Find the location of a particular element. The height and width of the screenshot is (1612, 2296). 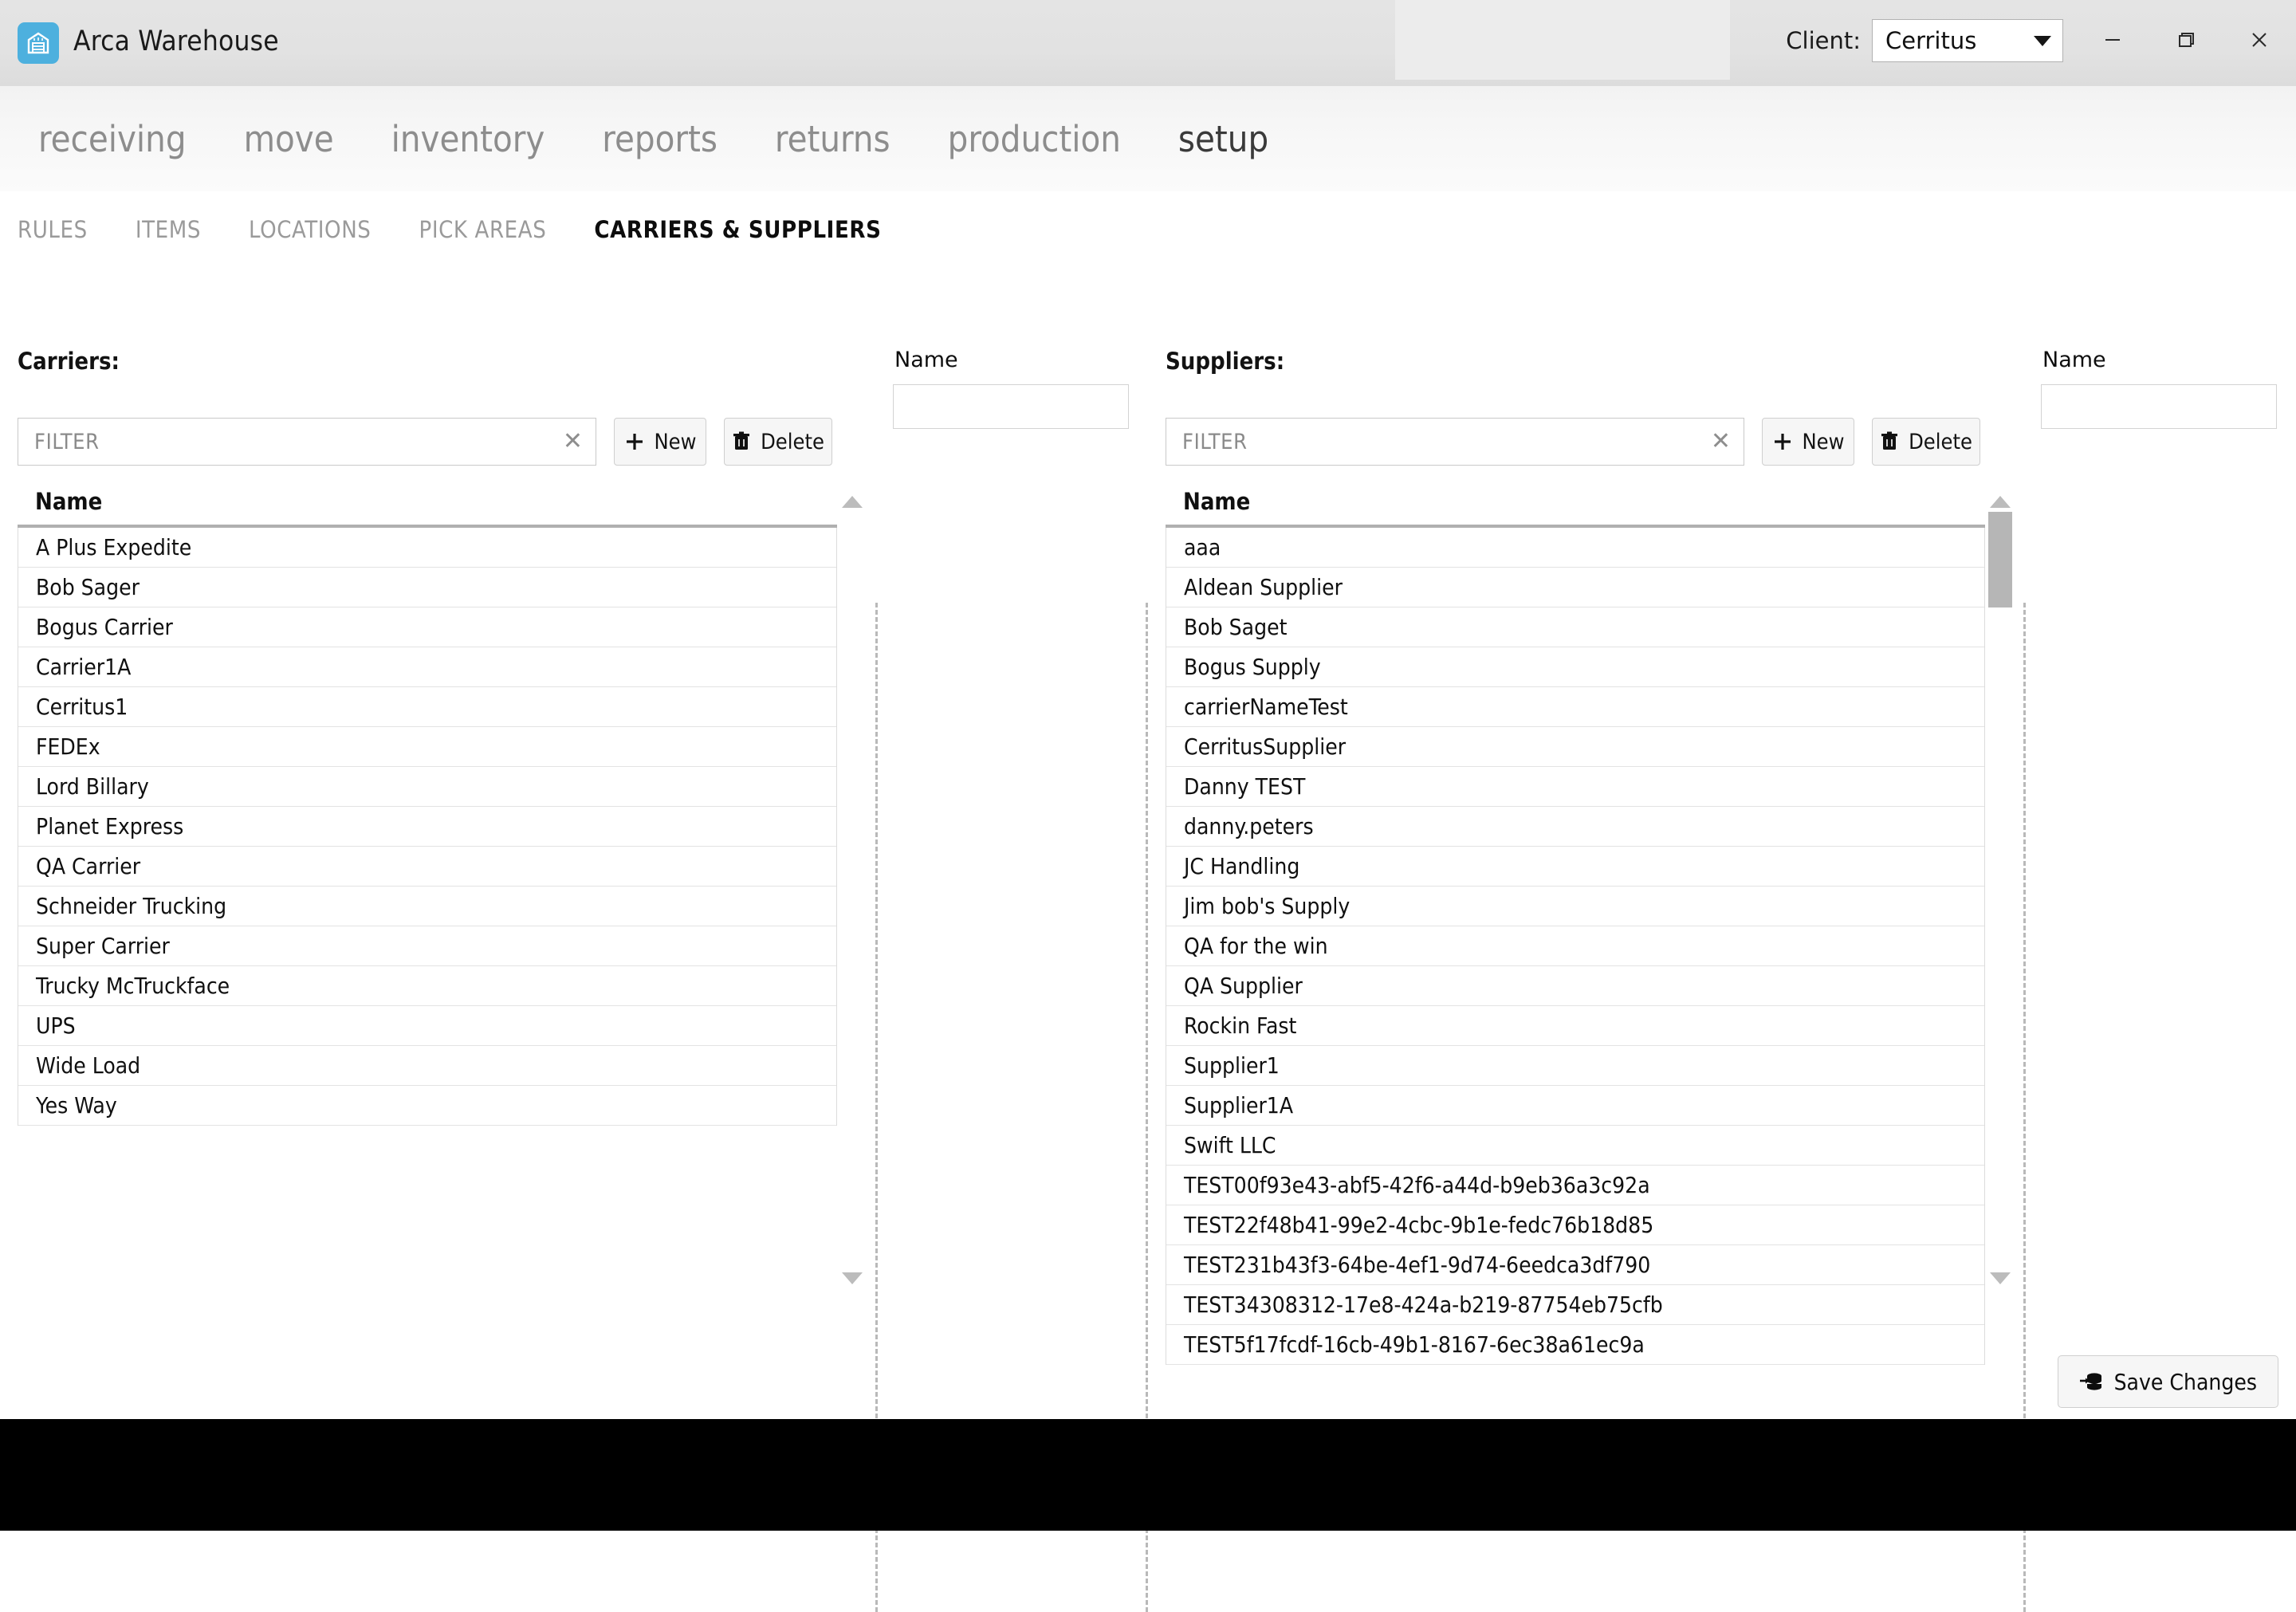

tab-pick-areas: PICK AREAS is located at coordinates (482, 230).